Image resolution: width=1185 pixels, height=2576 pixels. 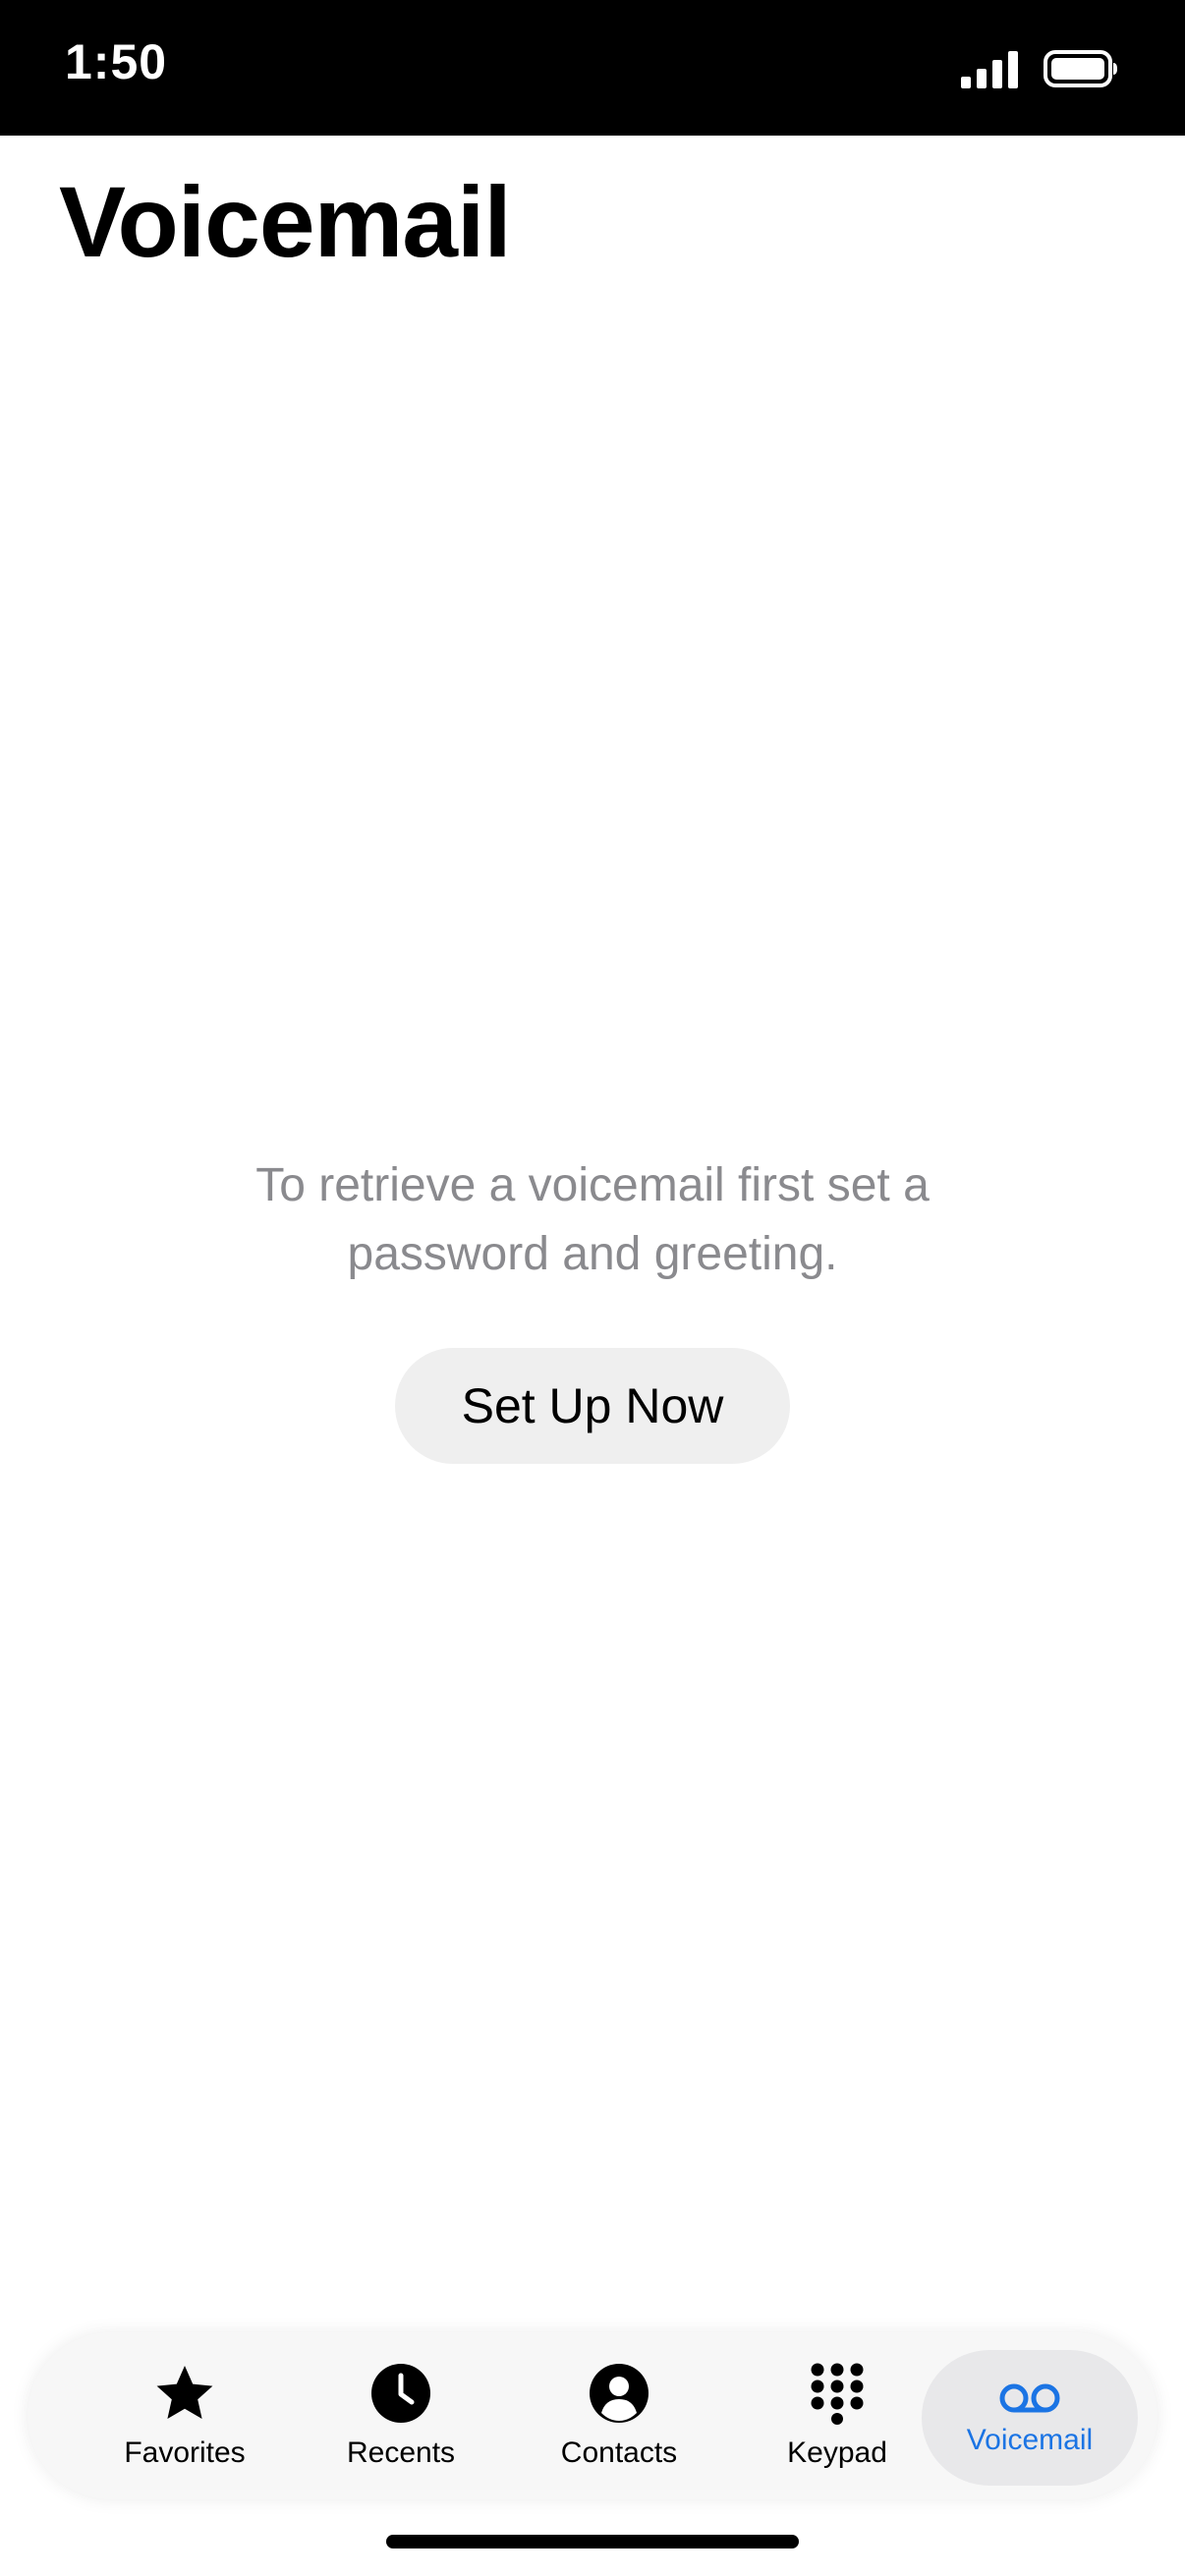 I want to click on tab-label: Recents, so click(x=401, y=2452).